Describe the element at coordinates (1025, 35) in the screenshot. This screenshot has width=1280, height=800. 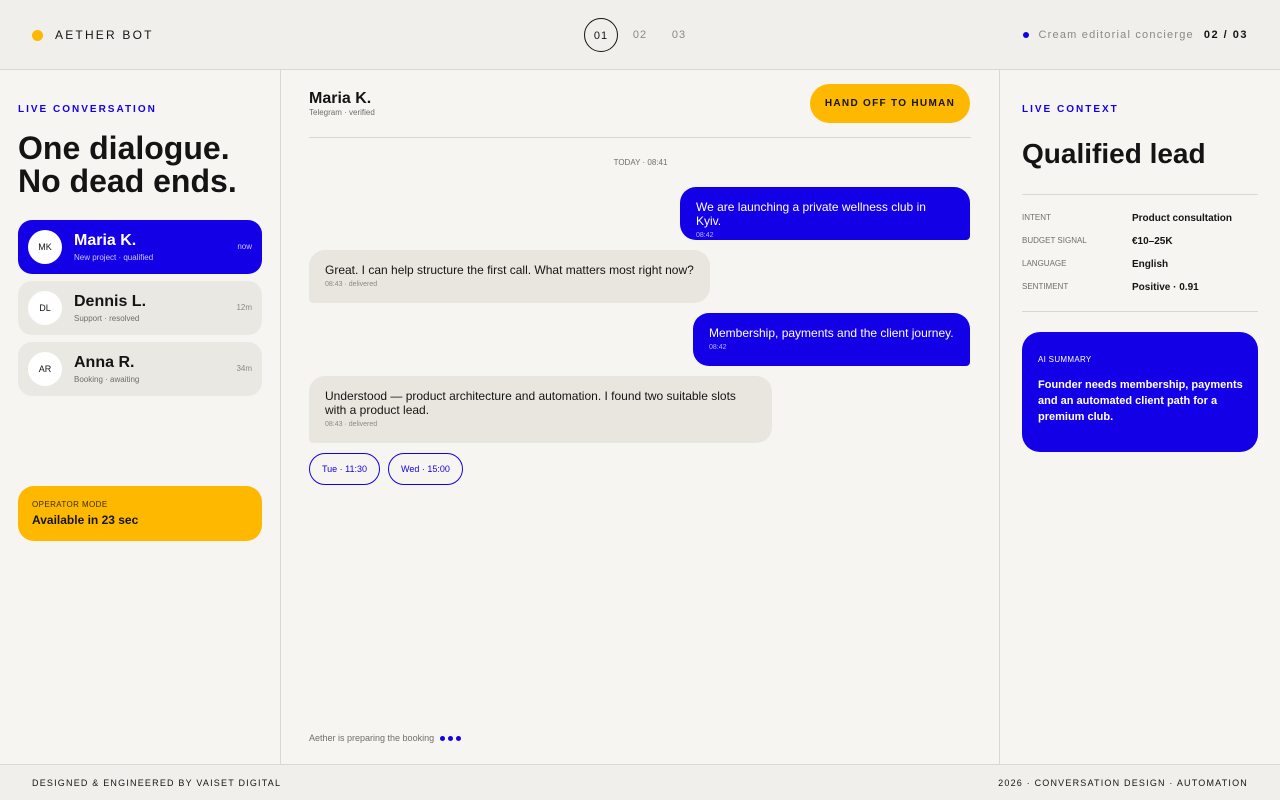
I see `status-dot-icon` at that location.